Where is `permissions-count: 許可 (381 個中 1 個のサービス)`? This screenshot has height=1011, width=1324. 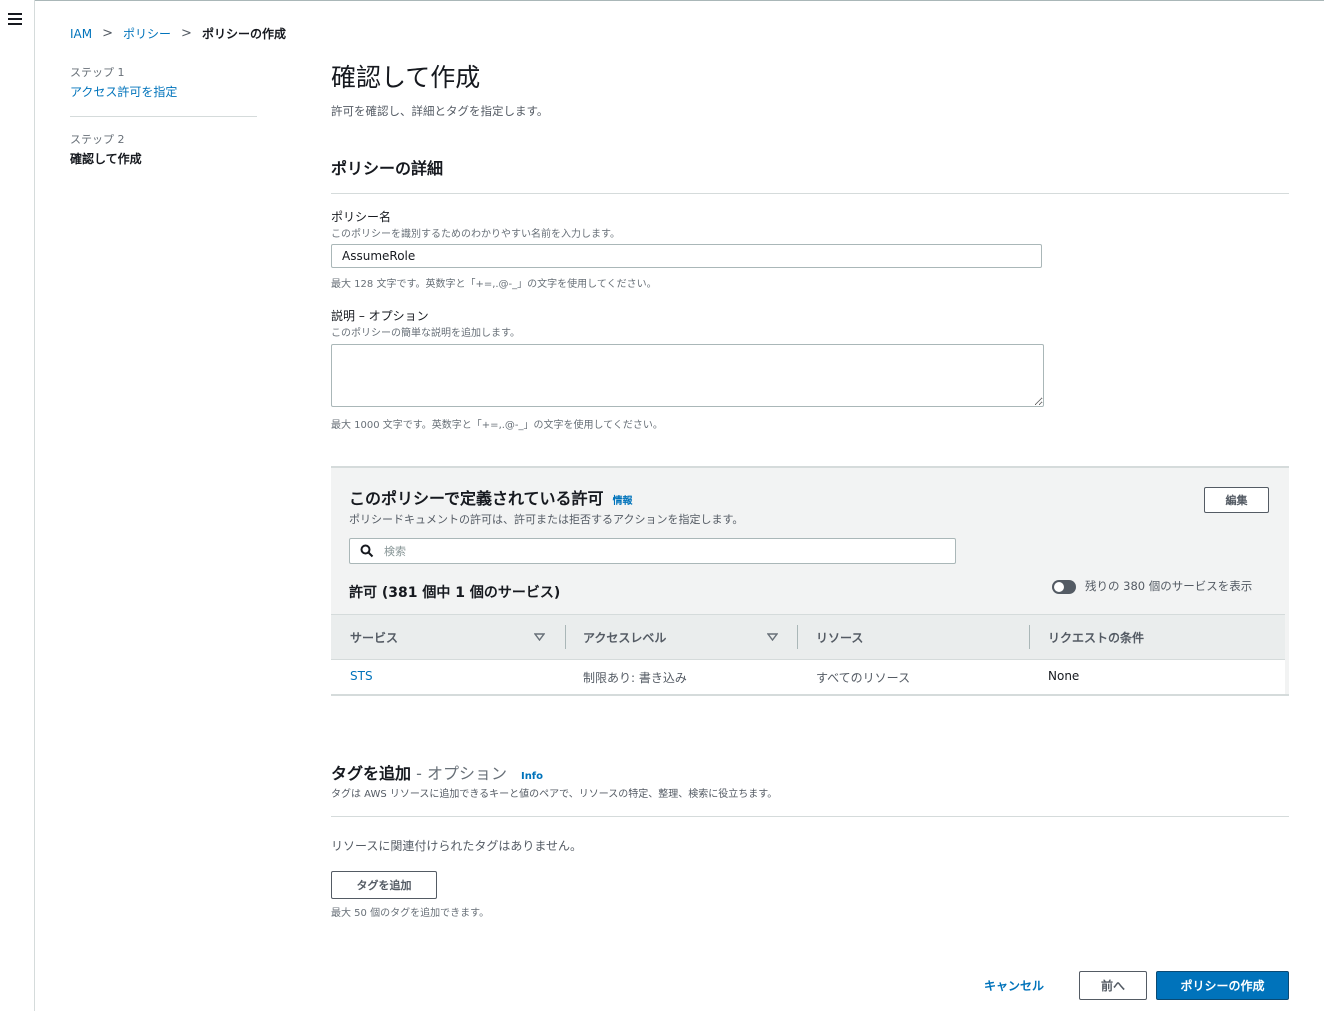 permissions-count: 許可 (381 個中 1 個のサービス) is located at coordinates (455, 593).